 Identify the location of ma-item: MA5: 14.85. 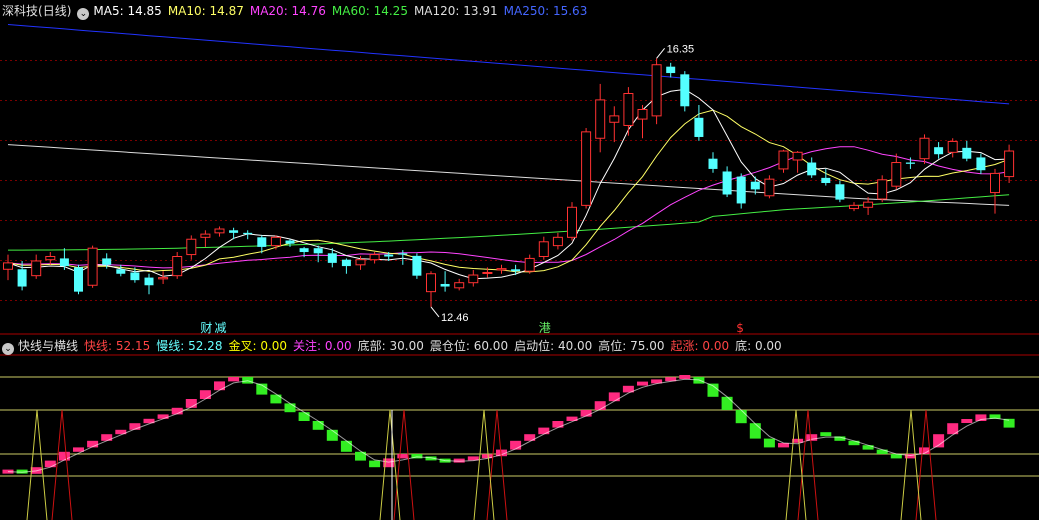
(127, 11).